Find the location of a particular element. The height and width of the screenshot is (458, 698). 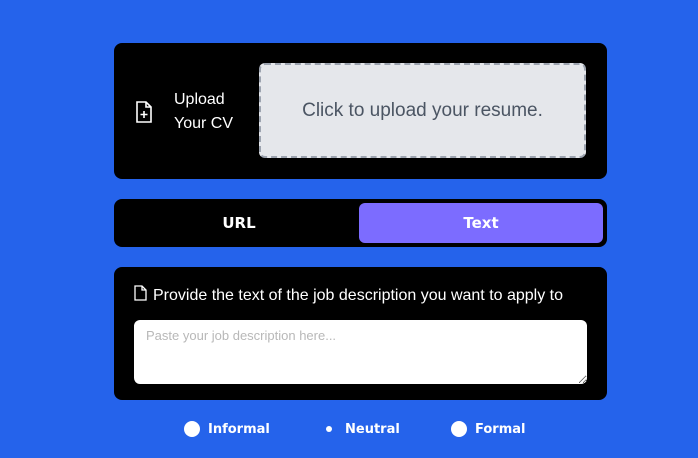

tone-formal-label: Formal is located at coordinates (500, 429).